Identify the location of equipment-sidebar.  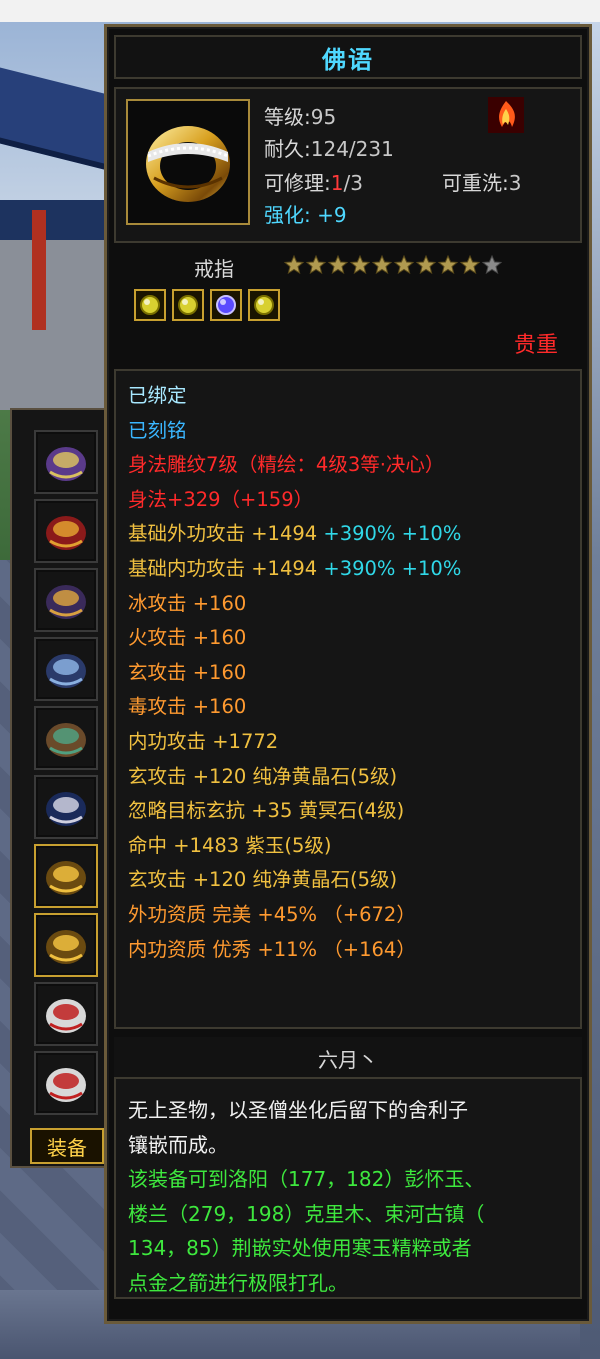
(60, 788).